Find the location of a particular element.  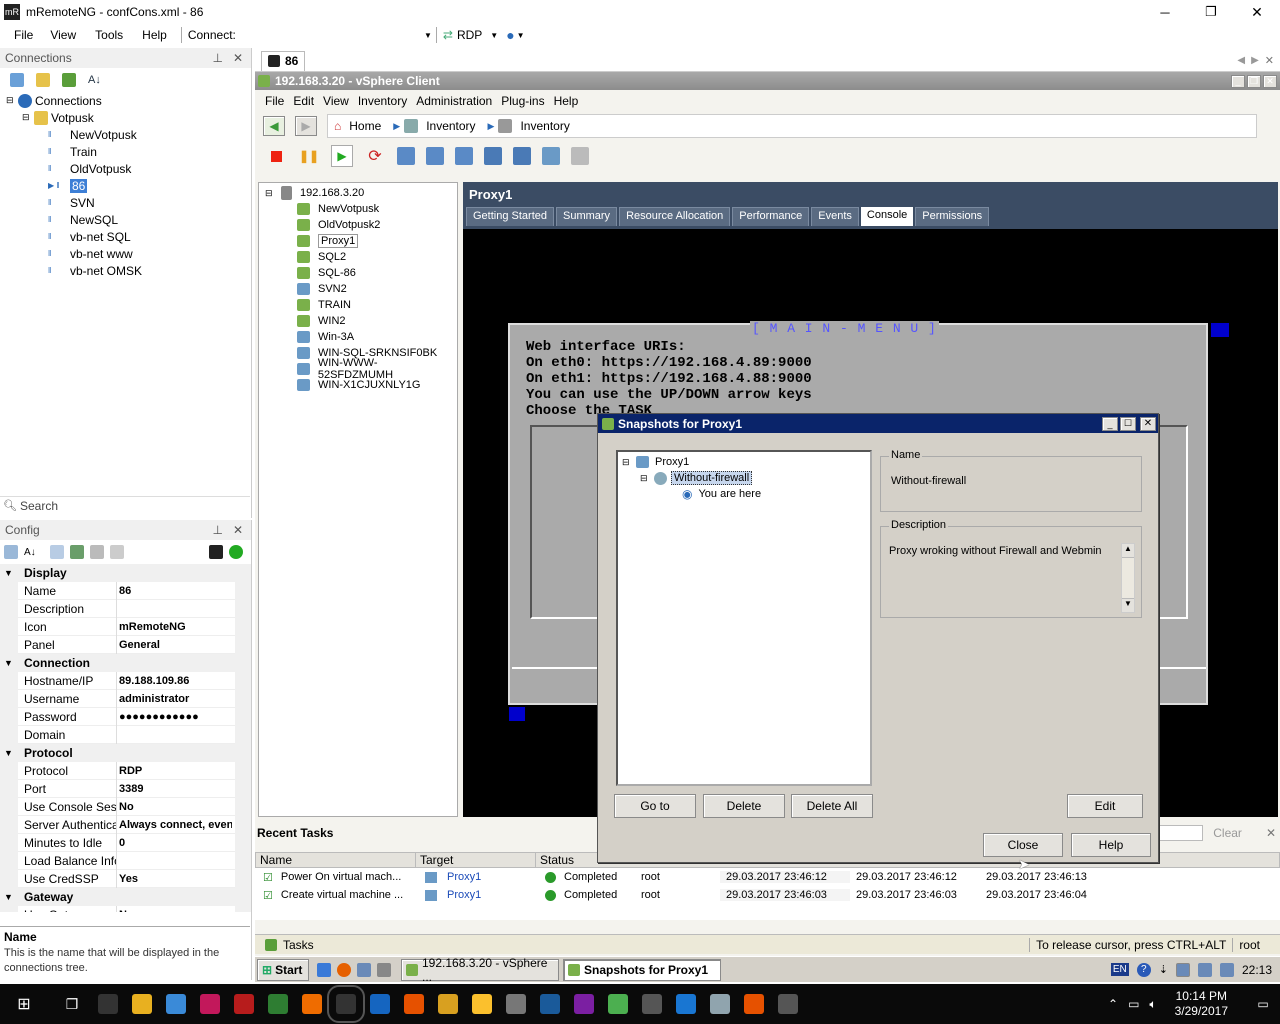

dialog-minimize: _ is located at coordinates (1110, 423).